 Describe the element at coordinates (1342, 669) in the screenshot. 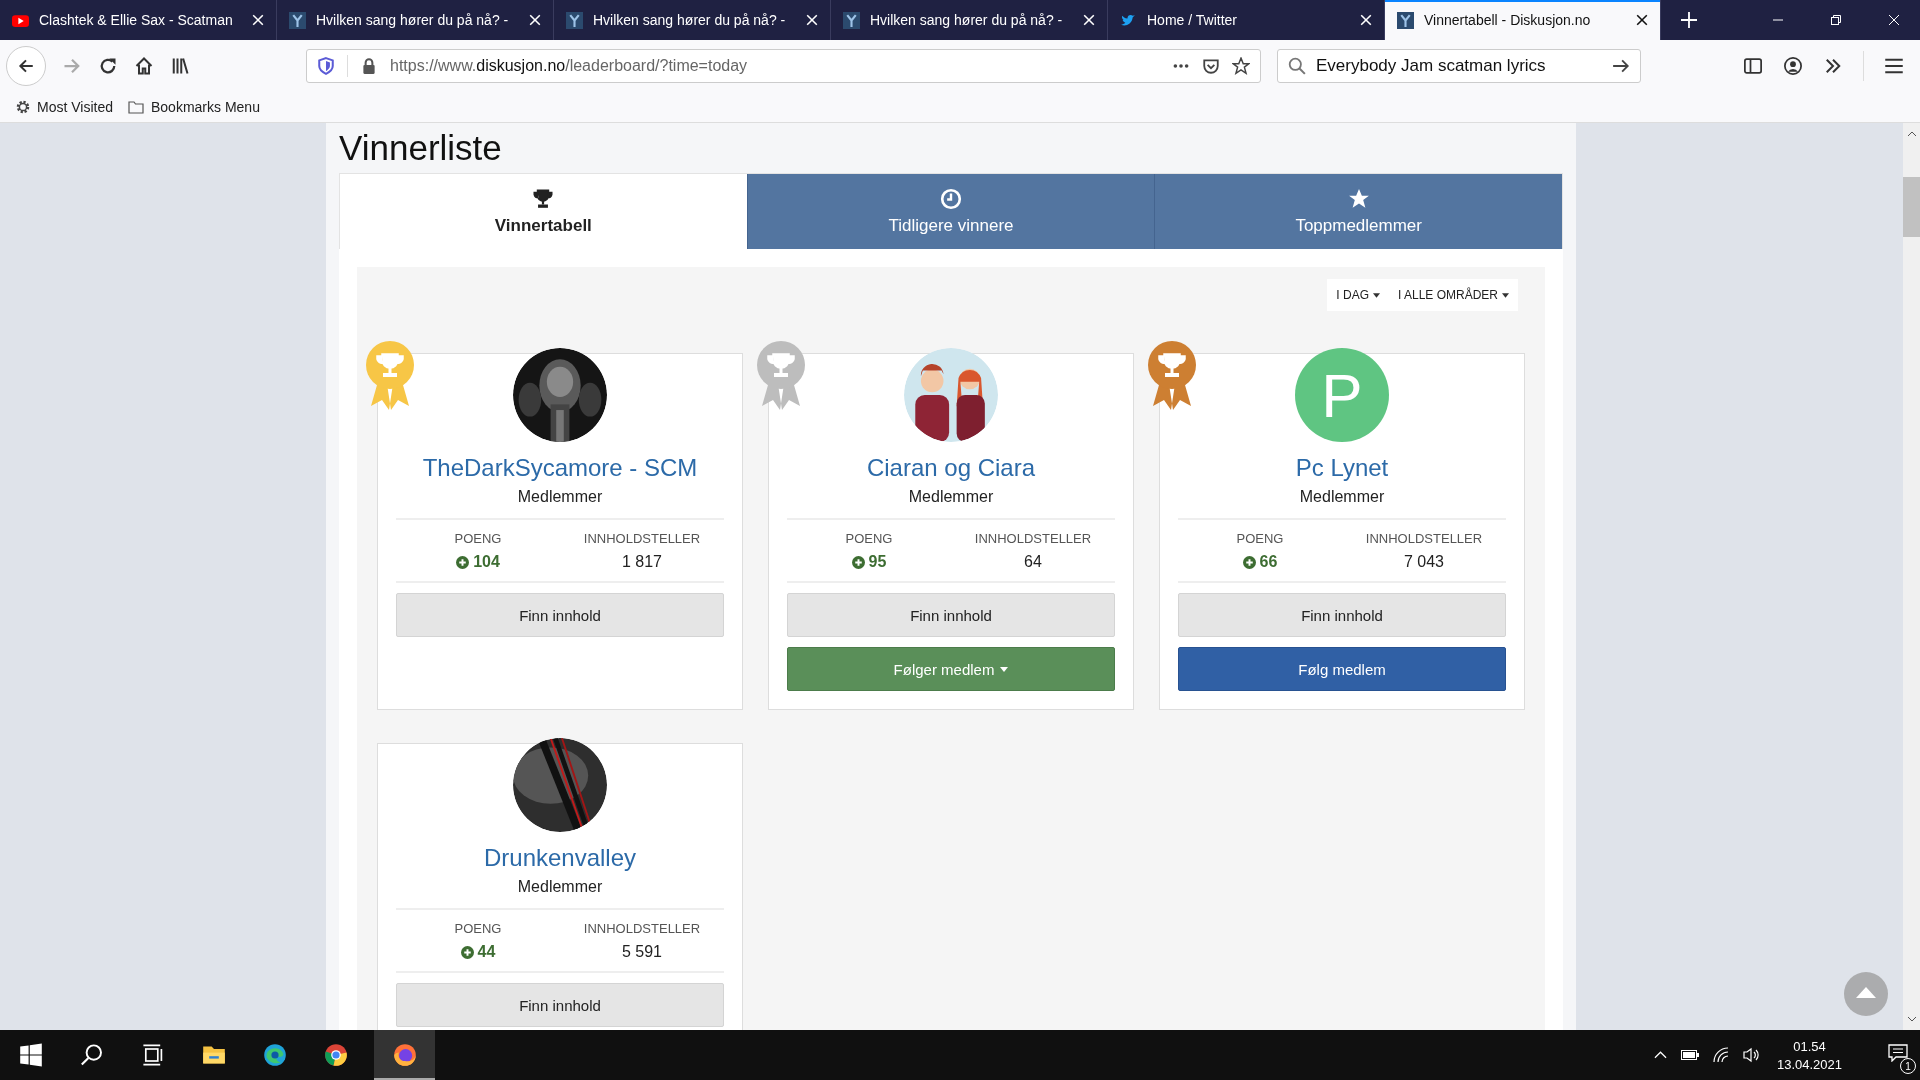

I see `follow-button: Følg medlem` at that location.